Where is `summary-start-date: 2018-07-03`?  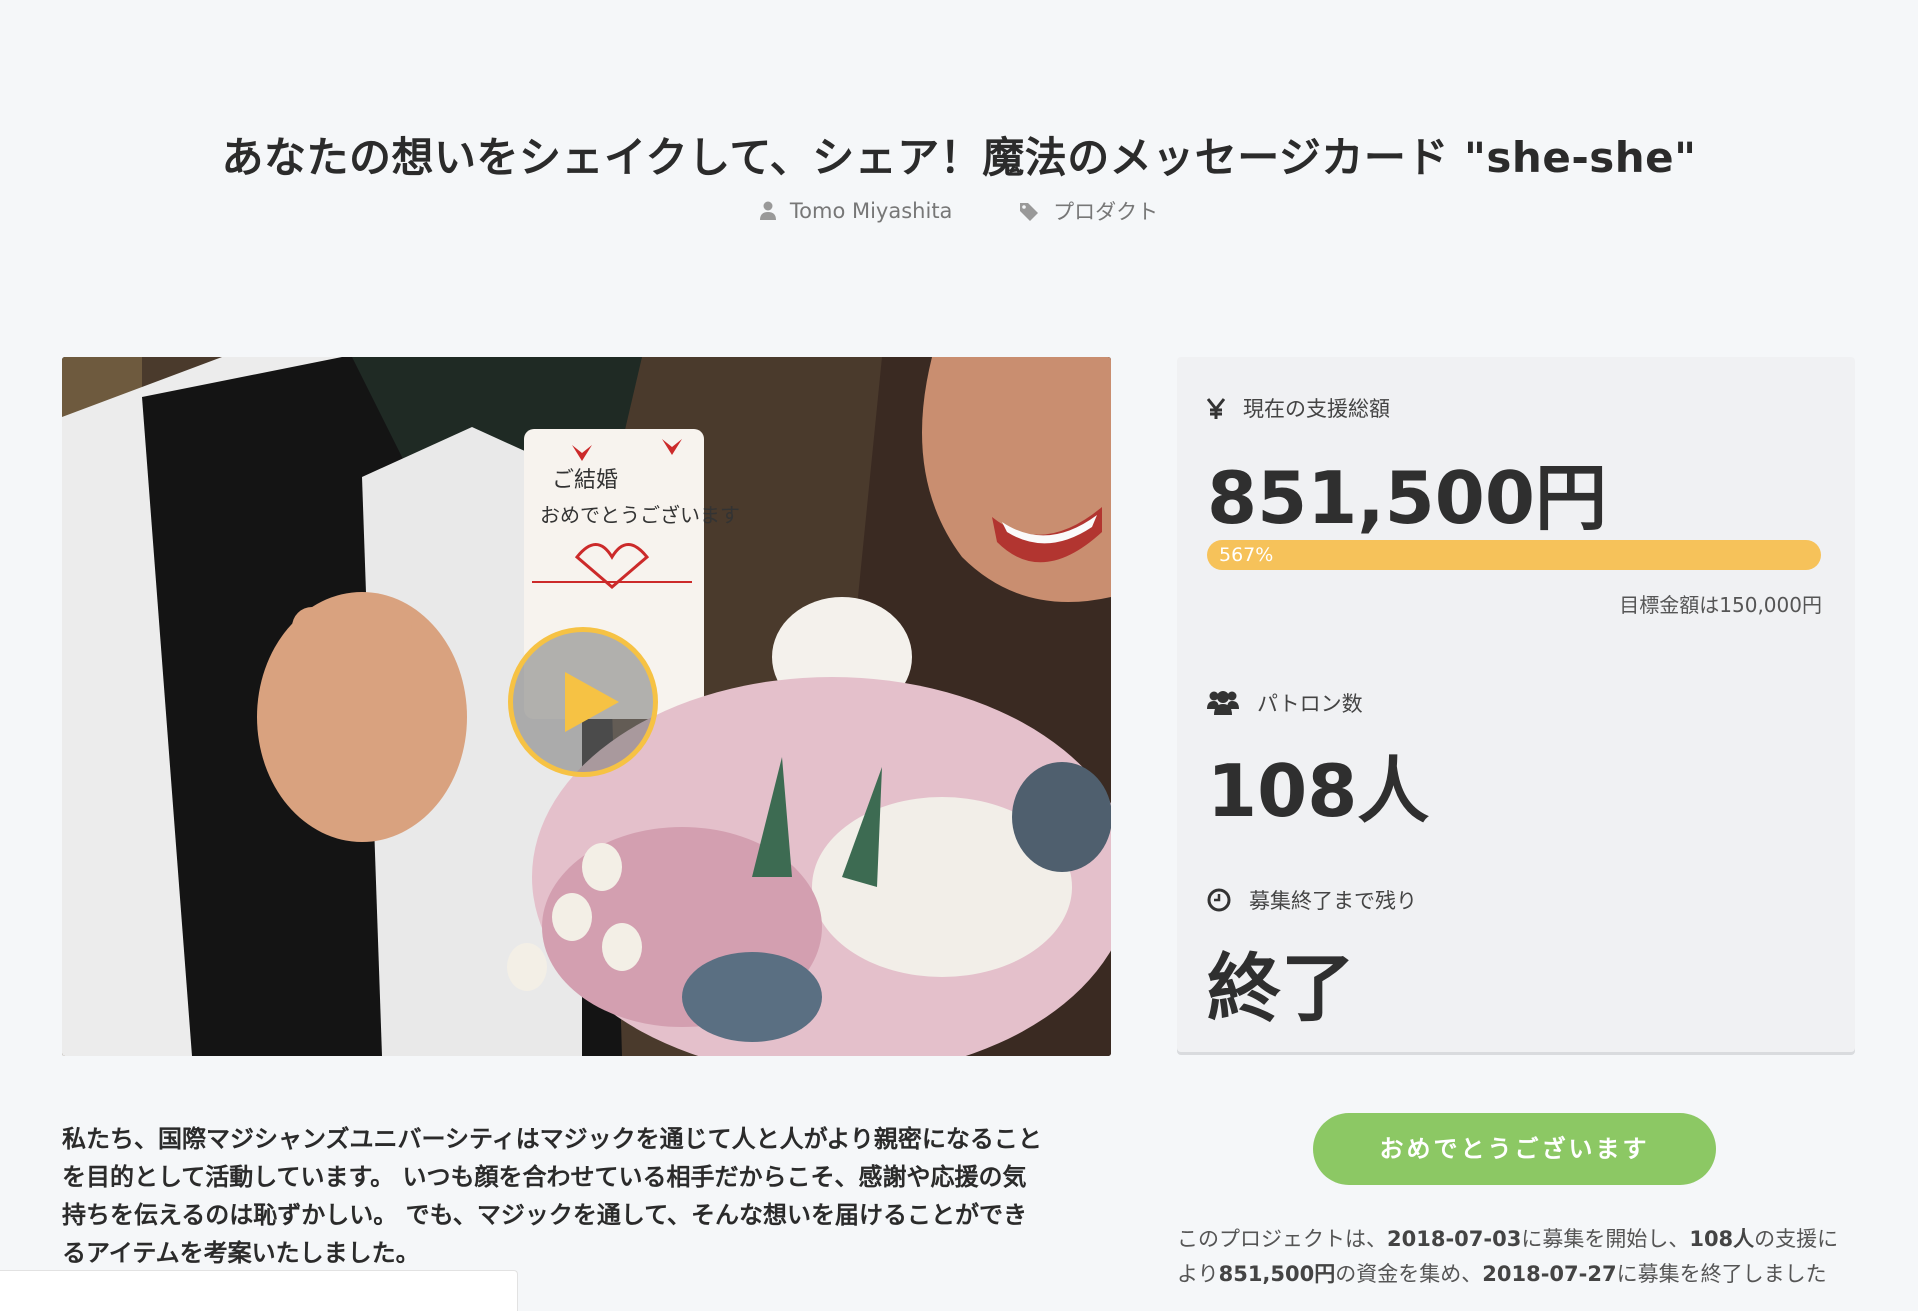 summary-start-date: 2018-07-03 is located at coordinates (1454, 1239).